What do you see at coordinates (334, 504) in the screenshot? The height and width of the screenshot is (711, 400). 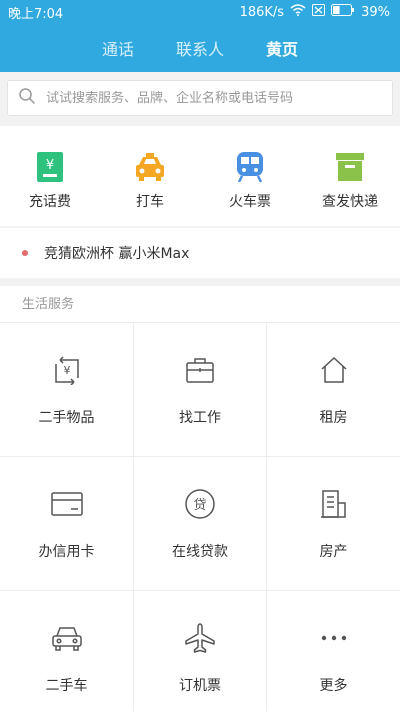 I see `building-icon` at bounding box center [334, 504].